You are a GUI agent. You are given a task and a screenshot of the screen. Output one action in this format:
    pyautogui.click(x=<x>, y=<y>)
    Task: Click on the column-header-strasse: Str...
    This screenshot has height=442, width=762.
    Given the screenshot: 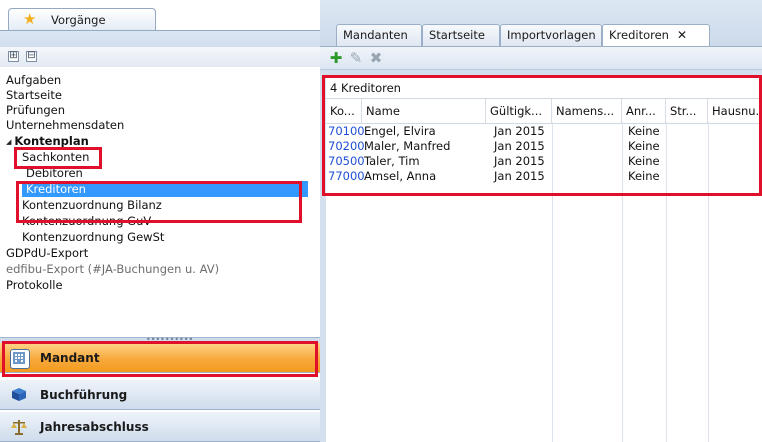 What is the action you would take?
    pyautogui.click(x=687, y=111)
    